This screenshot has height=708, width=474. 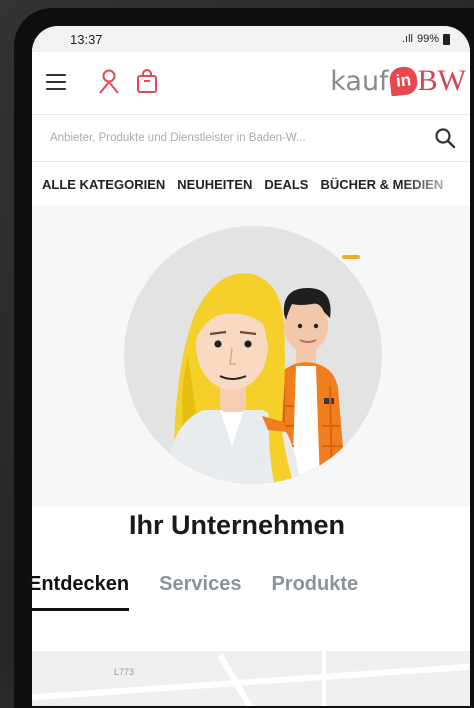 What do you see at coordinates (147, 81) in the screenshot?
I see `shopping-bag-icon` at bounding box center [147, 81].